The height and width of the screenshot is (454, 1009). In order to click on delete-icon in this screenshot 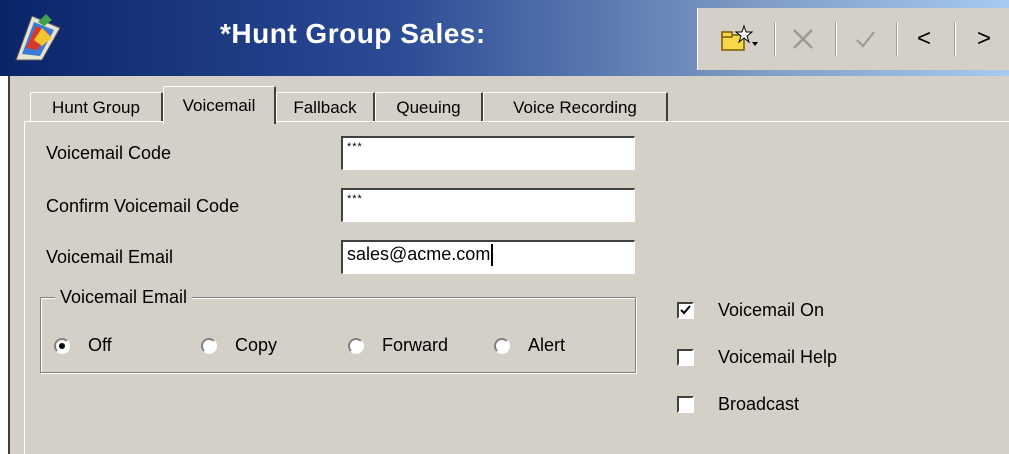, I will do `click(803, 39)`.